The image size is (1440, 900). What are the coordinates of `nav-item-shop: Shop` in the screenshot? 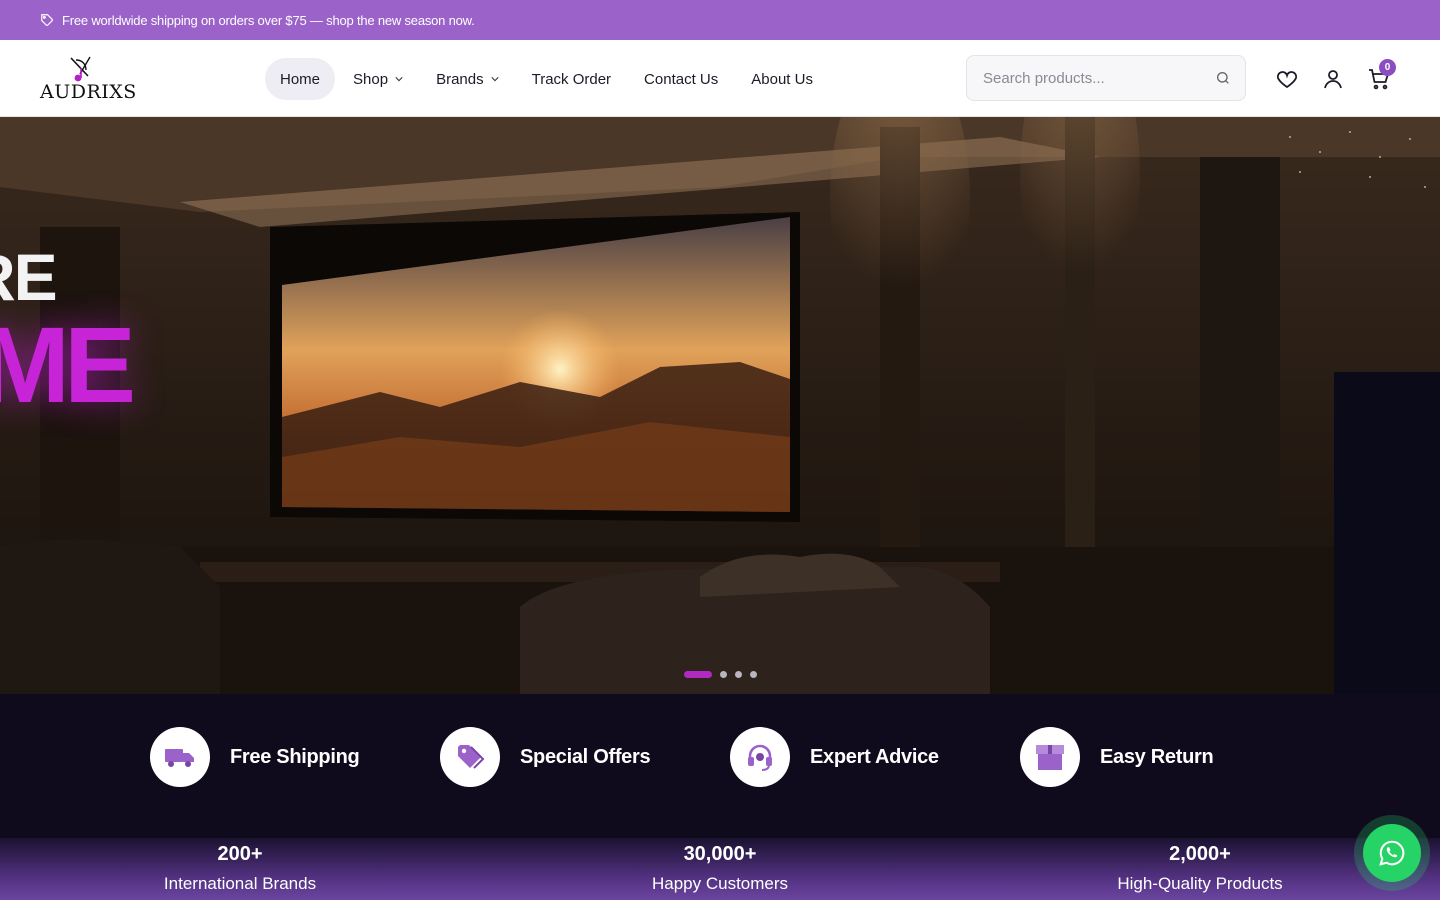 It's located at (378, 79).